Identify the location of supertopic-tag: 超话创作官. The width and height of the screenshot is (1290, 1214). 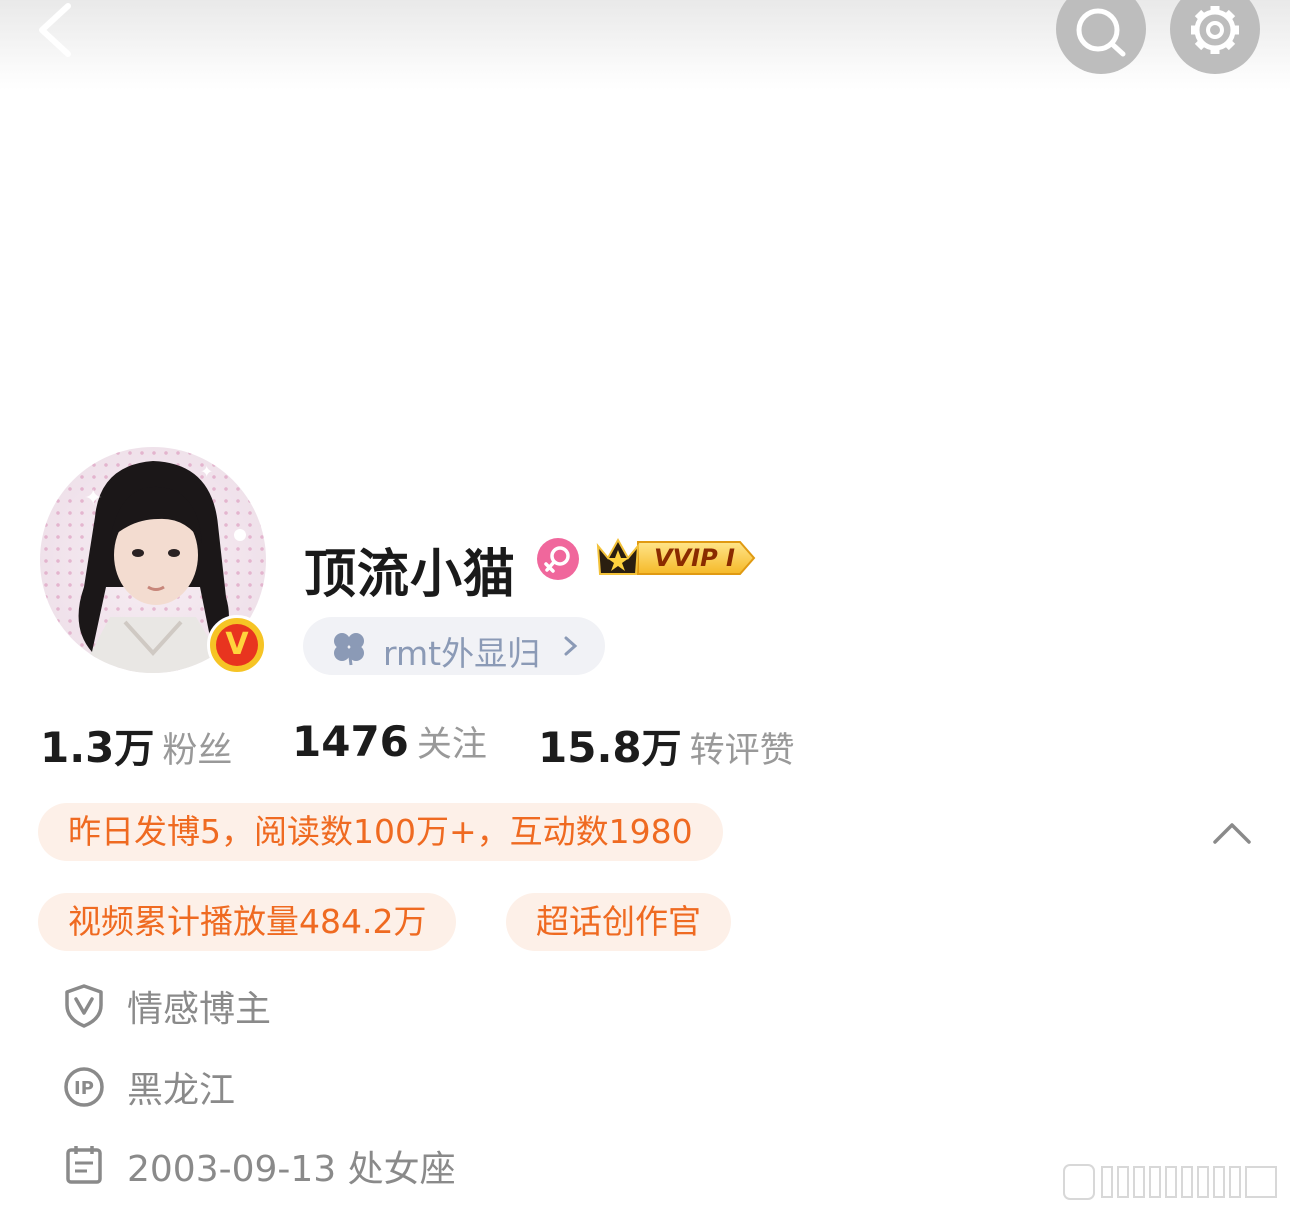
(618, 922).